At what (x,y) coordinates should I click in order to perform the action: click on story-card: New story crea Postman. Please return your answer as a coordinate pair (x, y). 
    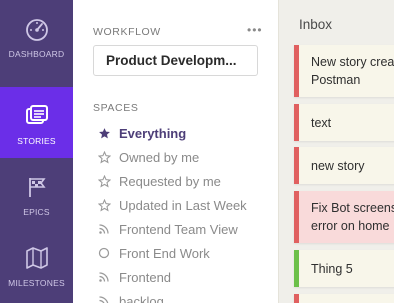
    Looking at the image, I should click on (344, 71).